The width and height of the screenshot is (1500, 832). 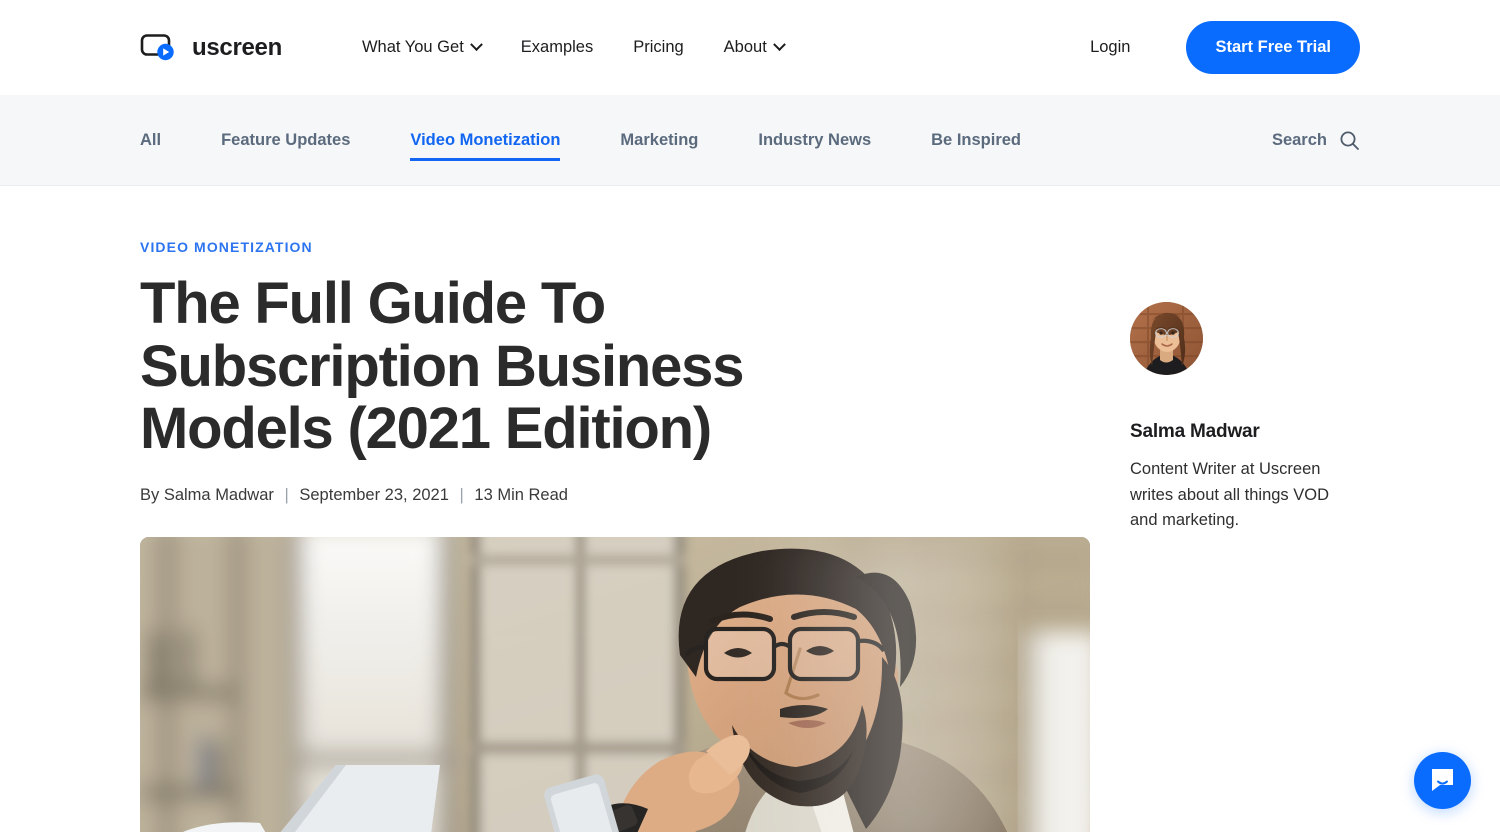 What do you see at coordinates (1195, 431) in the screenshot?
I see `author-name: Salma Madwar` at bounding box center [1195, 431].